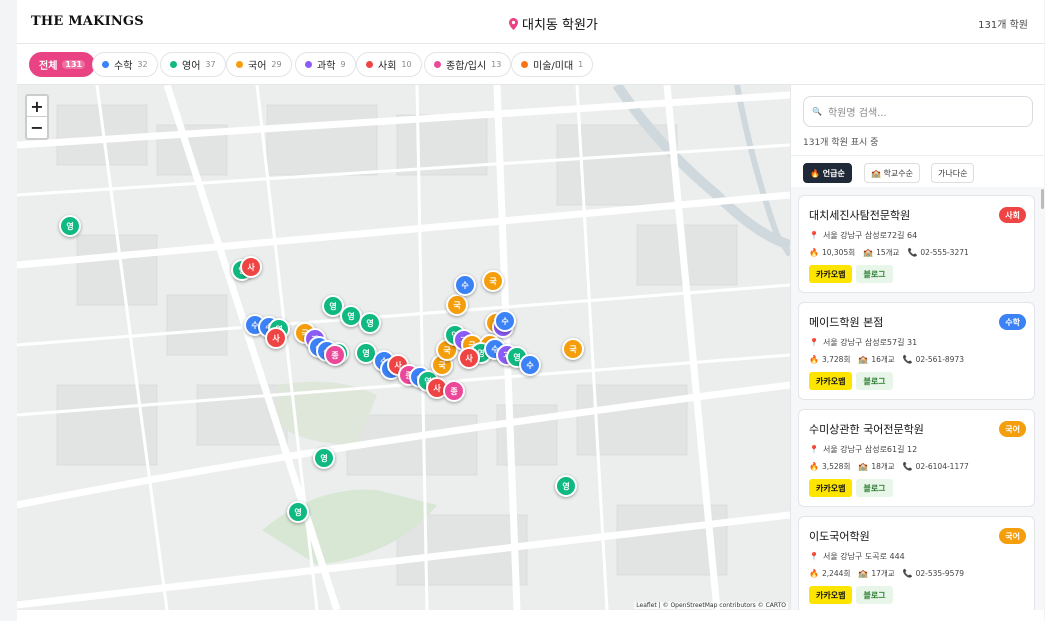  Describe the element at coordinates (892, 173) in the screenshot. I see `sort-button-1: 🏫 학교수순` at that location.